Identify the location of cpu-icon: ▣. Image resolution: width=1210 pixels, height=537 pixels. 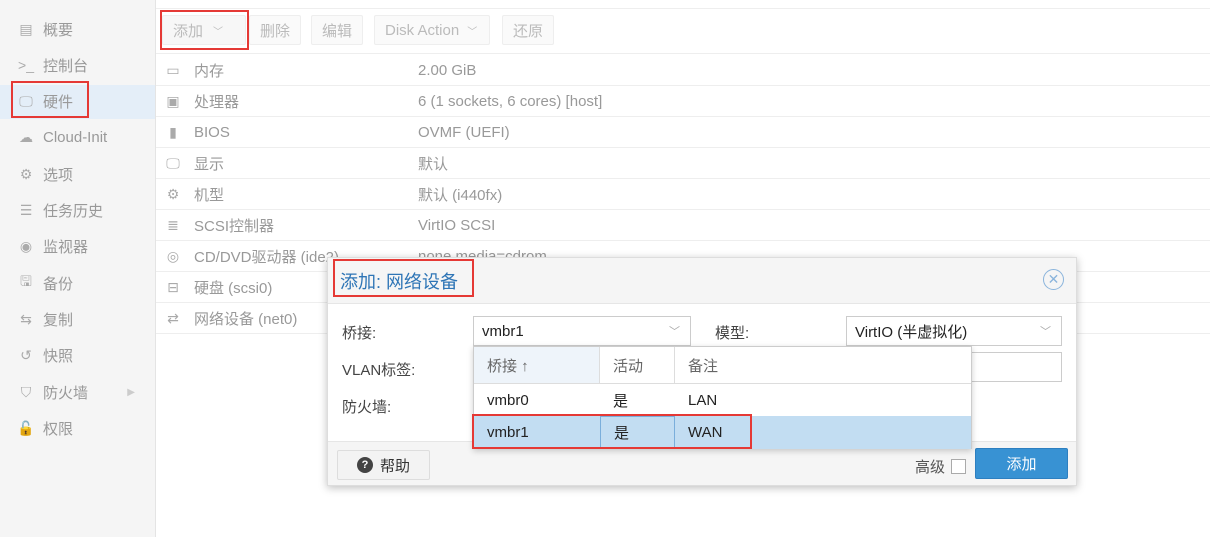
(173, 100).